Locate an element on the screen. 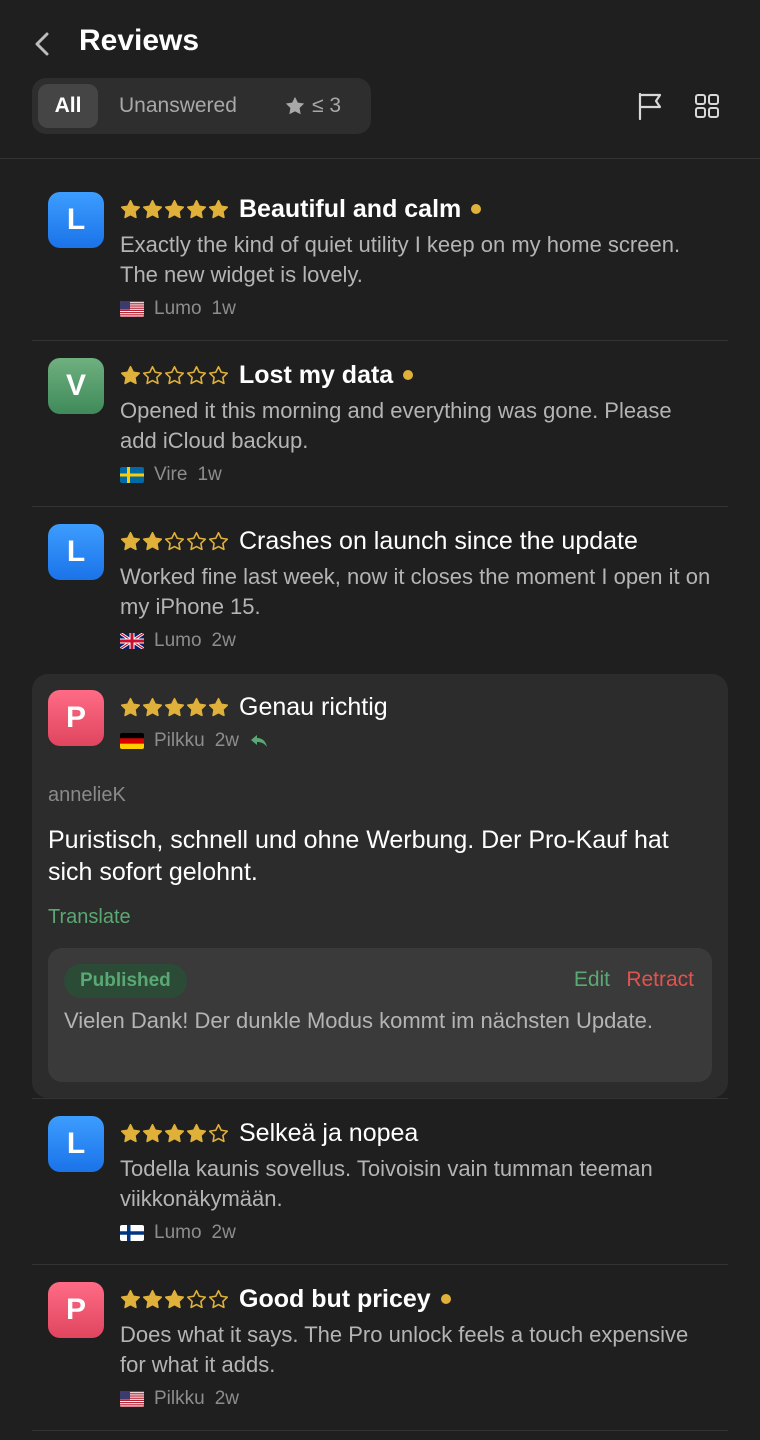 The image size is (760, 1440). header: Reviews All Unanswered ≤ 3 is located at coordinates (380, 79).